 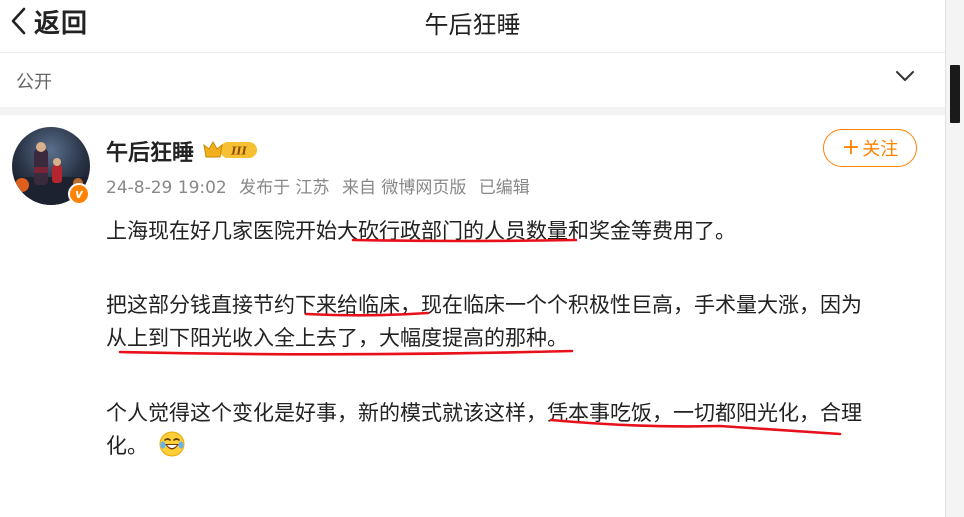 What do you see at coordinates (472, 80) in the screenshot?
I see `visibility-row: 公开` at bounding box center [472, 80].